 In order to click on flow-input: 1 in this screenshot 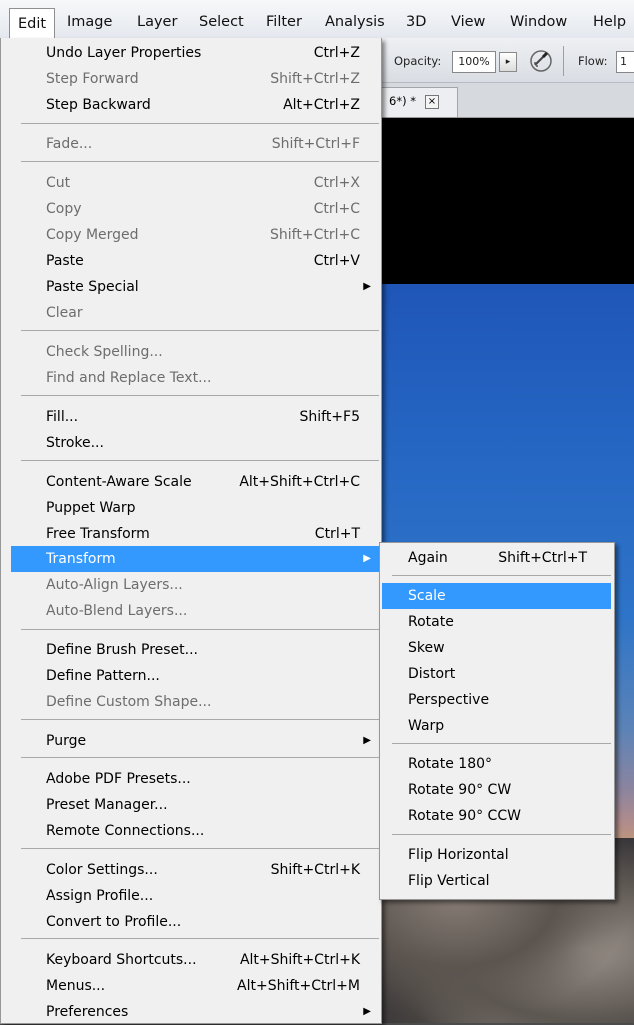, I will do `click(625, 62)`.